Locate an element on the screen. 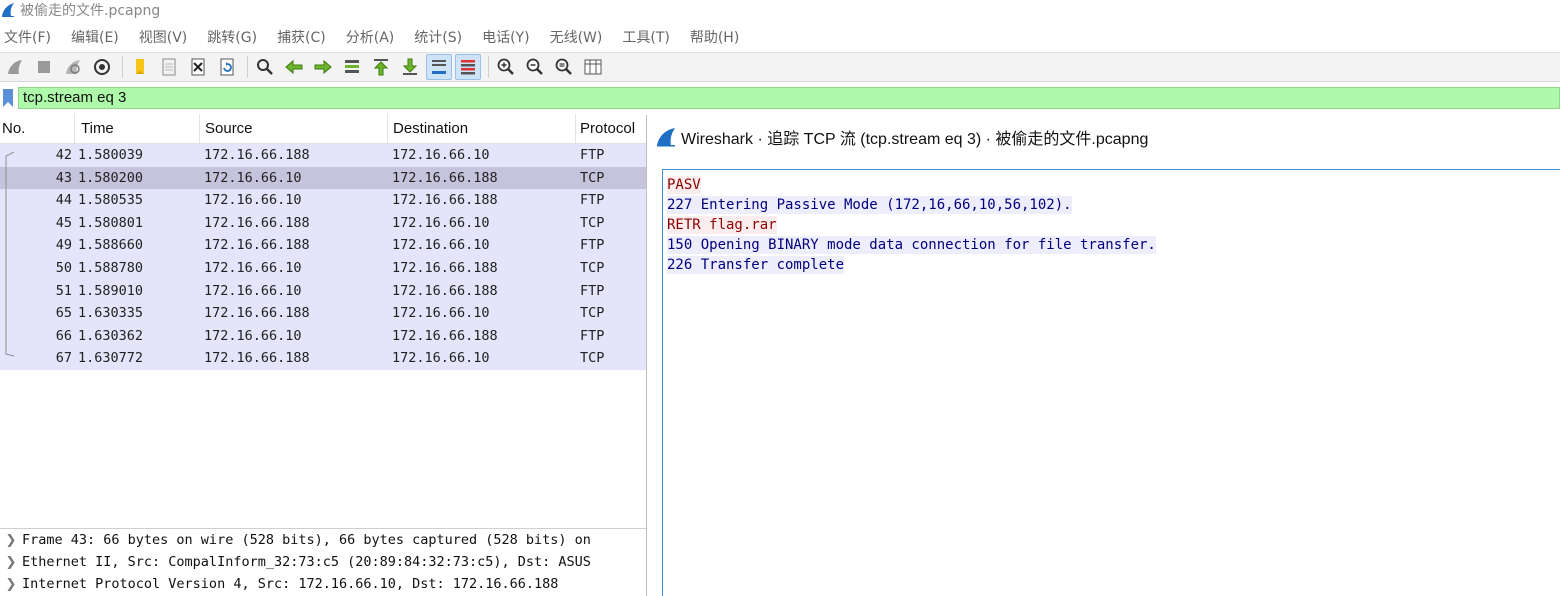  main-toolbar is located at coordinates (780, 67).